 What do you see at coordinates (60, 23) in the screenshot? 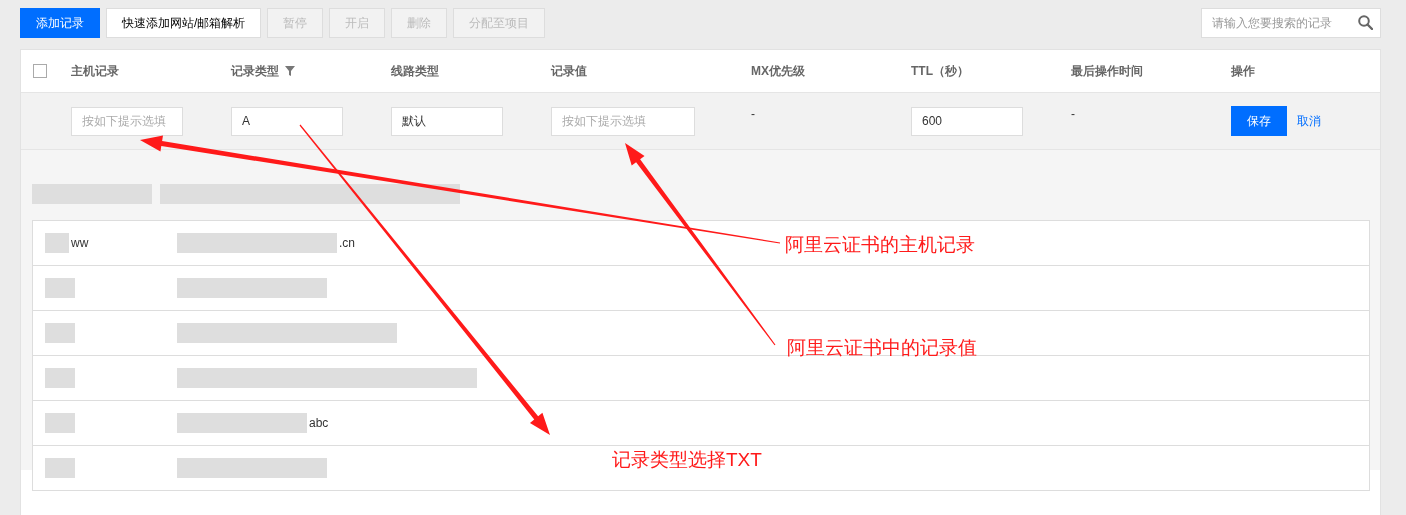
I see `toolbar-button: 添加记录` at bounding box center [60, 23].